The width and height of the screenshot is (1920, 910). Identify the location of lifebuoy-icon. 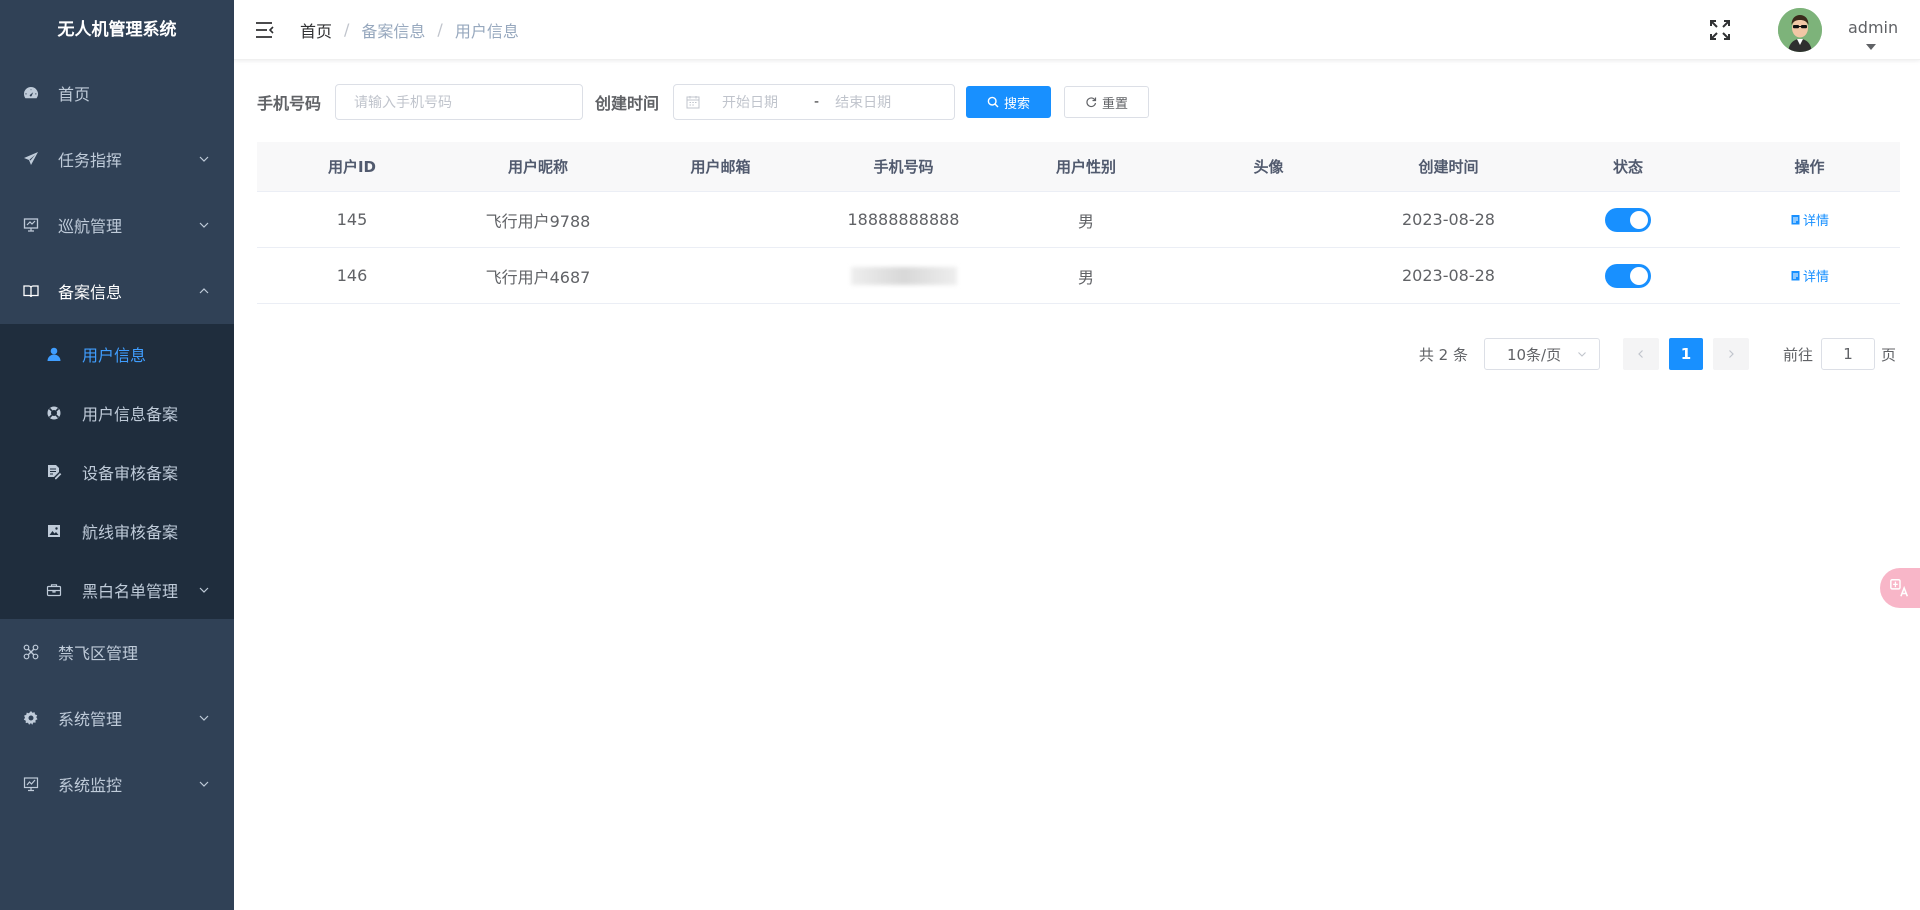
(54, 413).